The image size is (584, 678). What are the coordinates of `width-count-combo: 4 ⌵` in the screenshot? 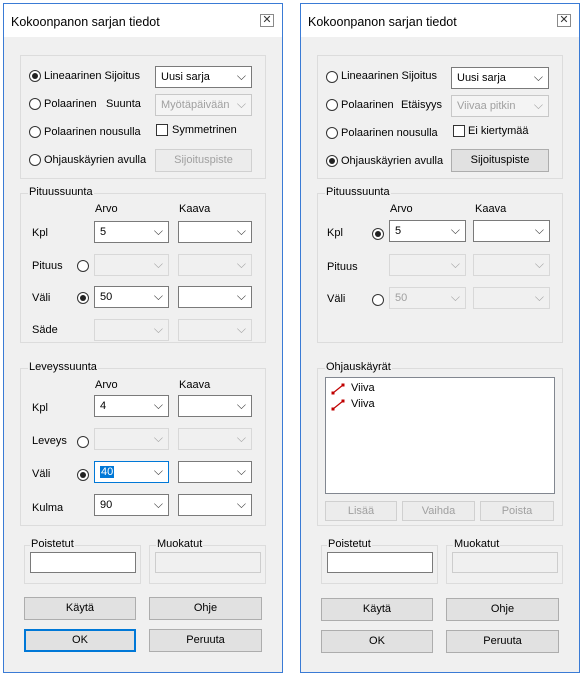 It's located at (131, 406).